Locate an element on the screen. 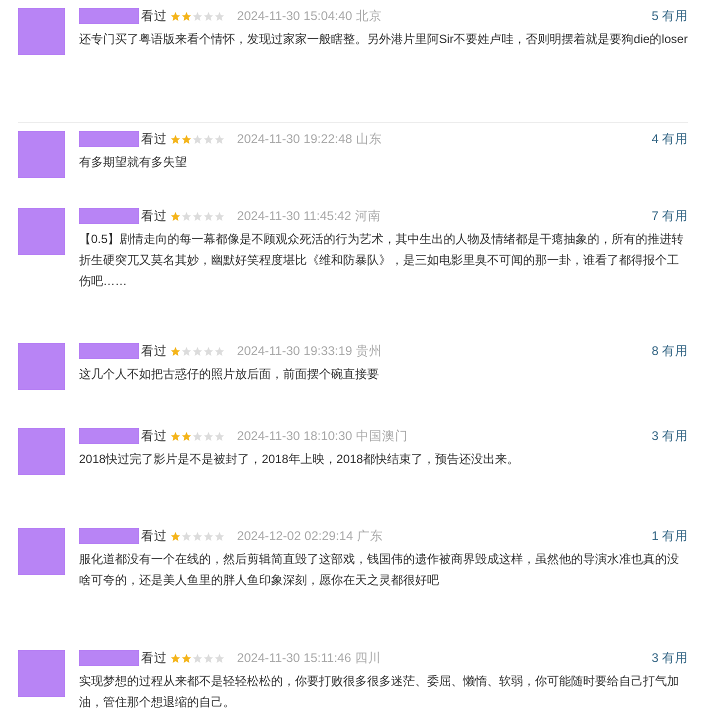 The image size is (706, 719). review-time: 2024-11-30 15:11:46 is located at coordinates (294, 658).